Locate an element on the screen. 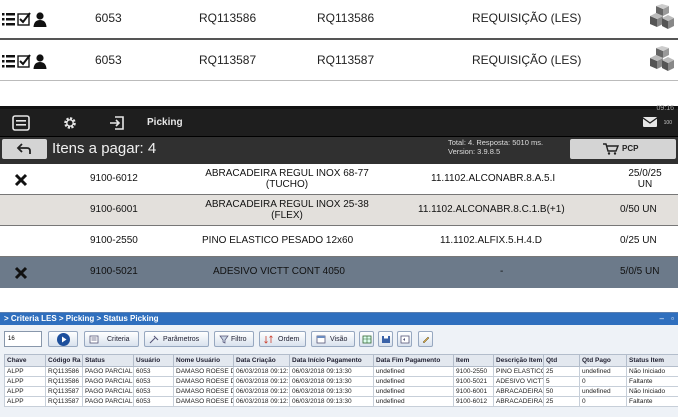 The image size is (678, 417). requisition-row: 6053 RQ113587 RQ113587 REQUISIÇÃO (LES) is located at coordinates (339, 61).